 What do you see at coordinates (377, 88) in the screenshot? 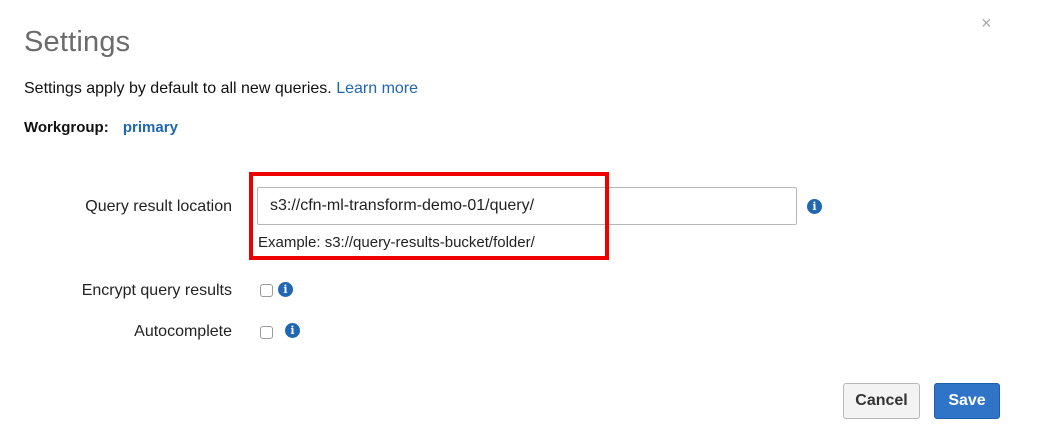
I see `learn-more-link: Learn more` at bounding box center [377, 88].